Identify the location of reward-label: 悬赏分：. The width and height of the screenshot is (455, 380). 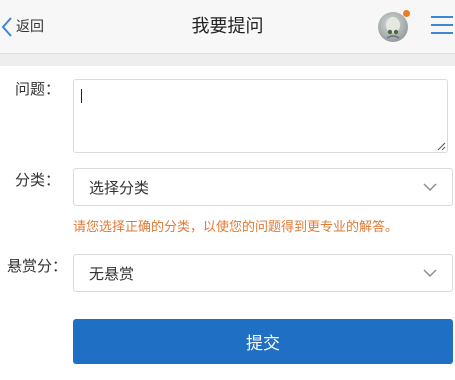
(37, 266).